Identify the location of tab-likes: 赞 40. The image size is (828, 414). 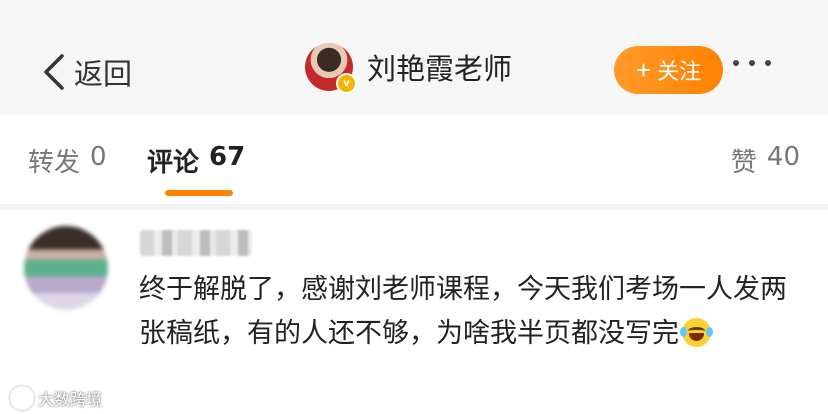
(765, 160).